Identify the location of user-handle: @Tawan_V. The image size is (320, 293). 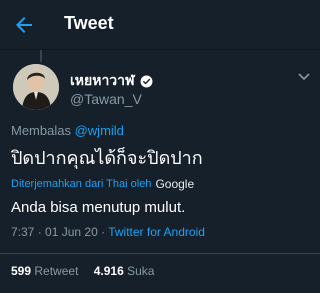
(106, 99).